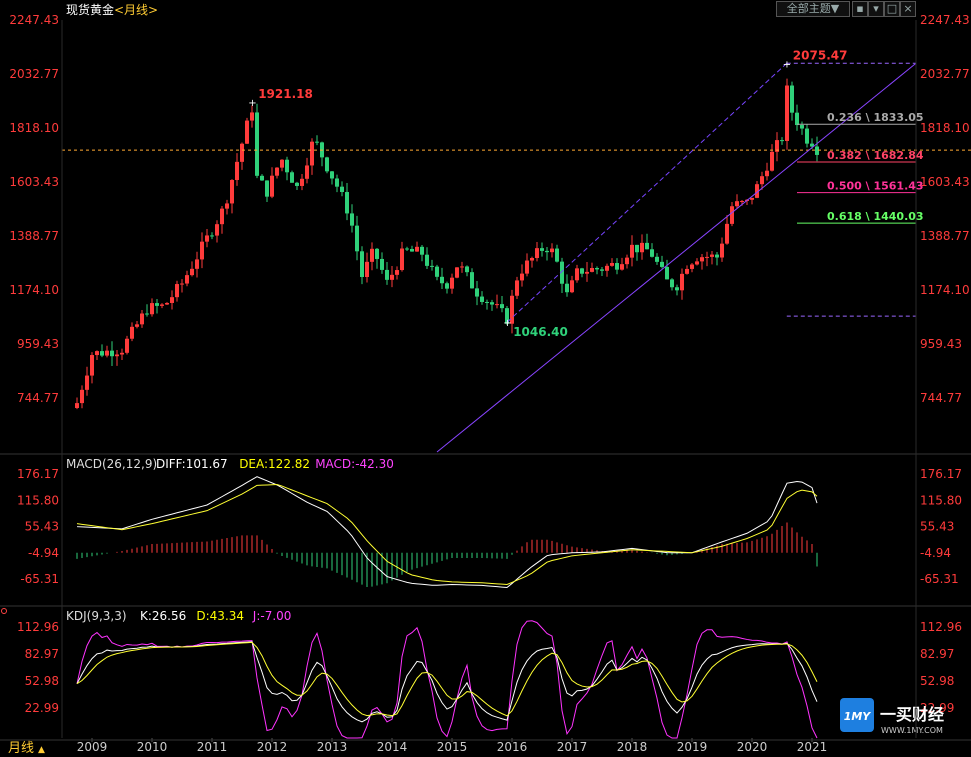 Image resolution: width=971 pixels, height=757 pixels. I want to click on brand-logo-text: 1MY, so click(858, 716).